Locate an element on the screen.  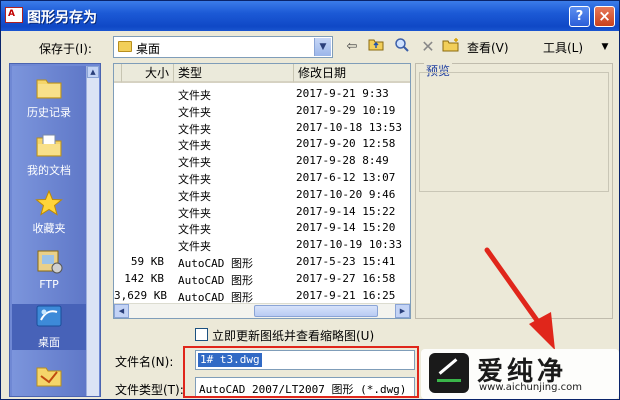
file-date: 2017-9-20 12:58 is located at coordinates (346, 144).